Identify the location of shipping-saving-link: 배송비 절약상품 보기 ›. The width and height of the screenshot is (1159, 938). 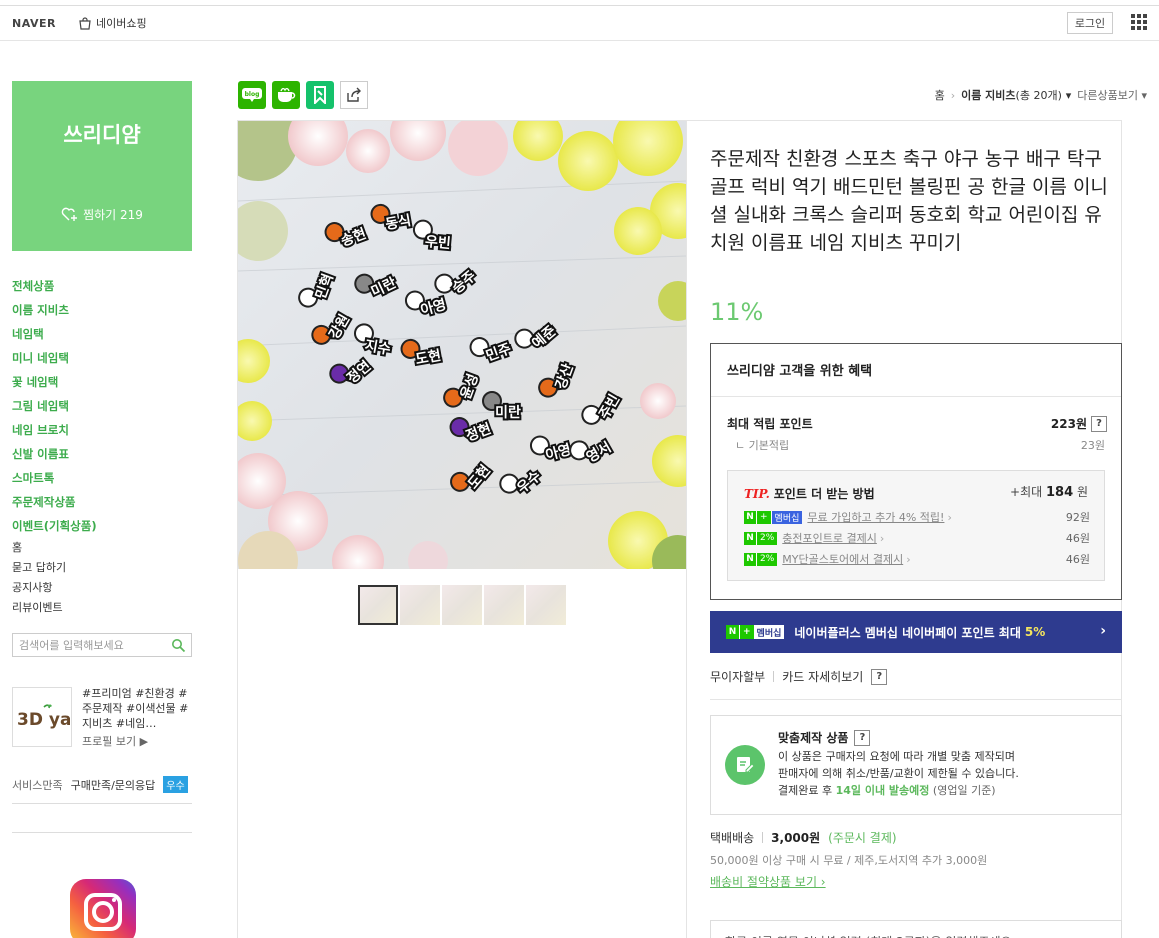
(768, 881).